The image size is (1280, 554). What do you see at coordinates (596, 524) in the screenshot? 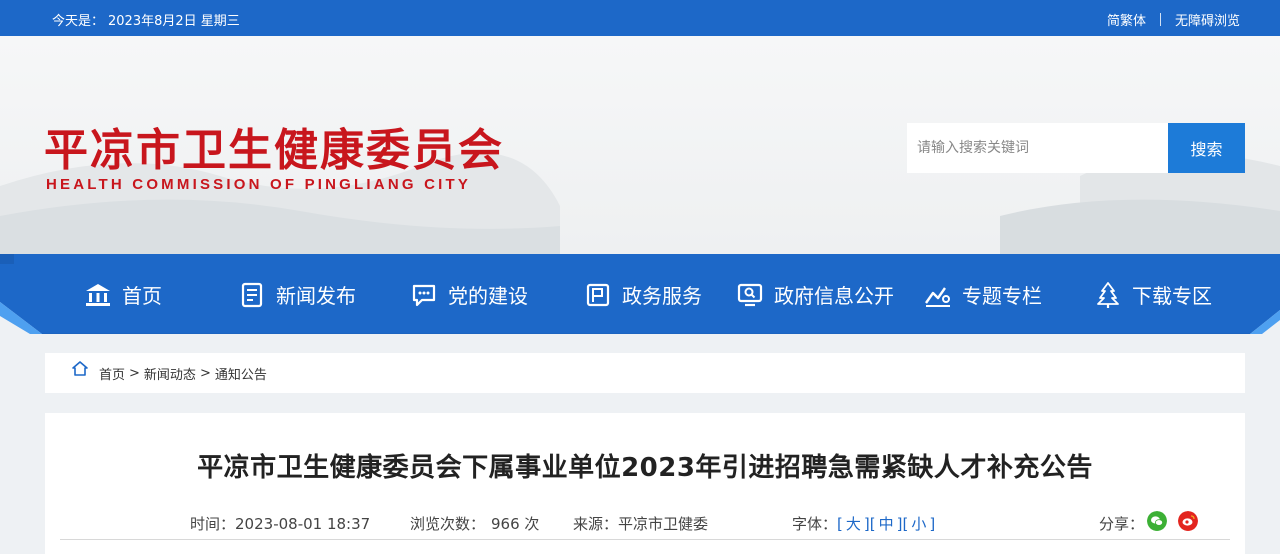
I see `source-label: 来源：` at bounding box center [596, 524].